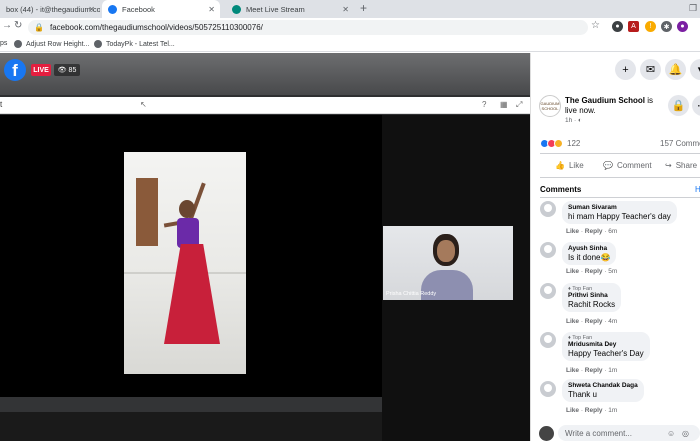  I want to click on profile-avatar: ●, so click(682, 26).